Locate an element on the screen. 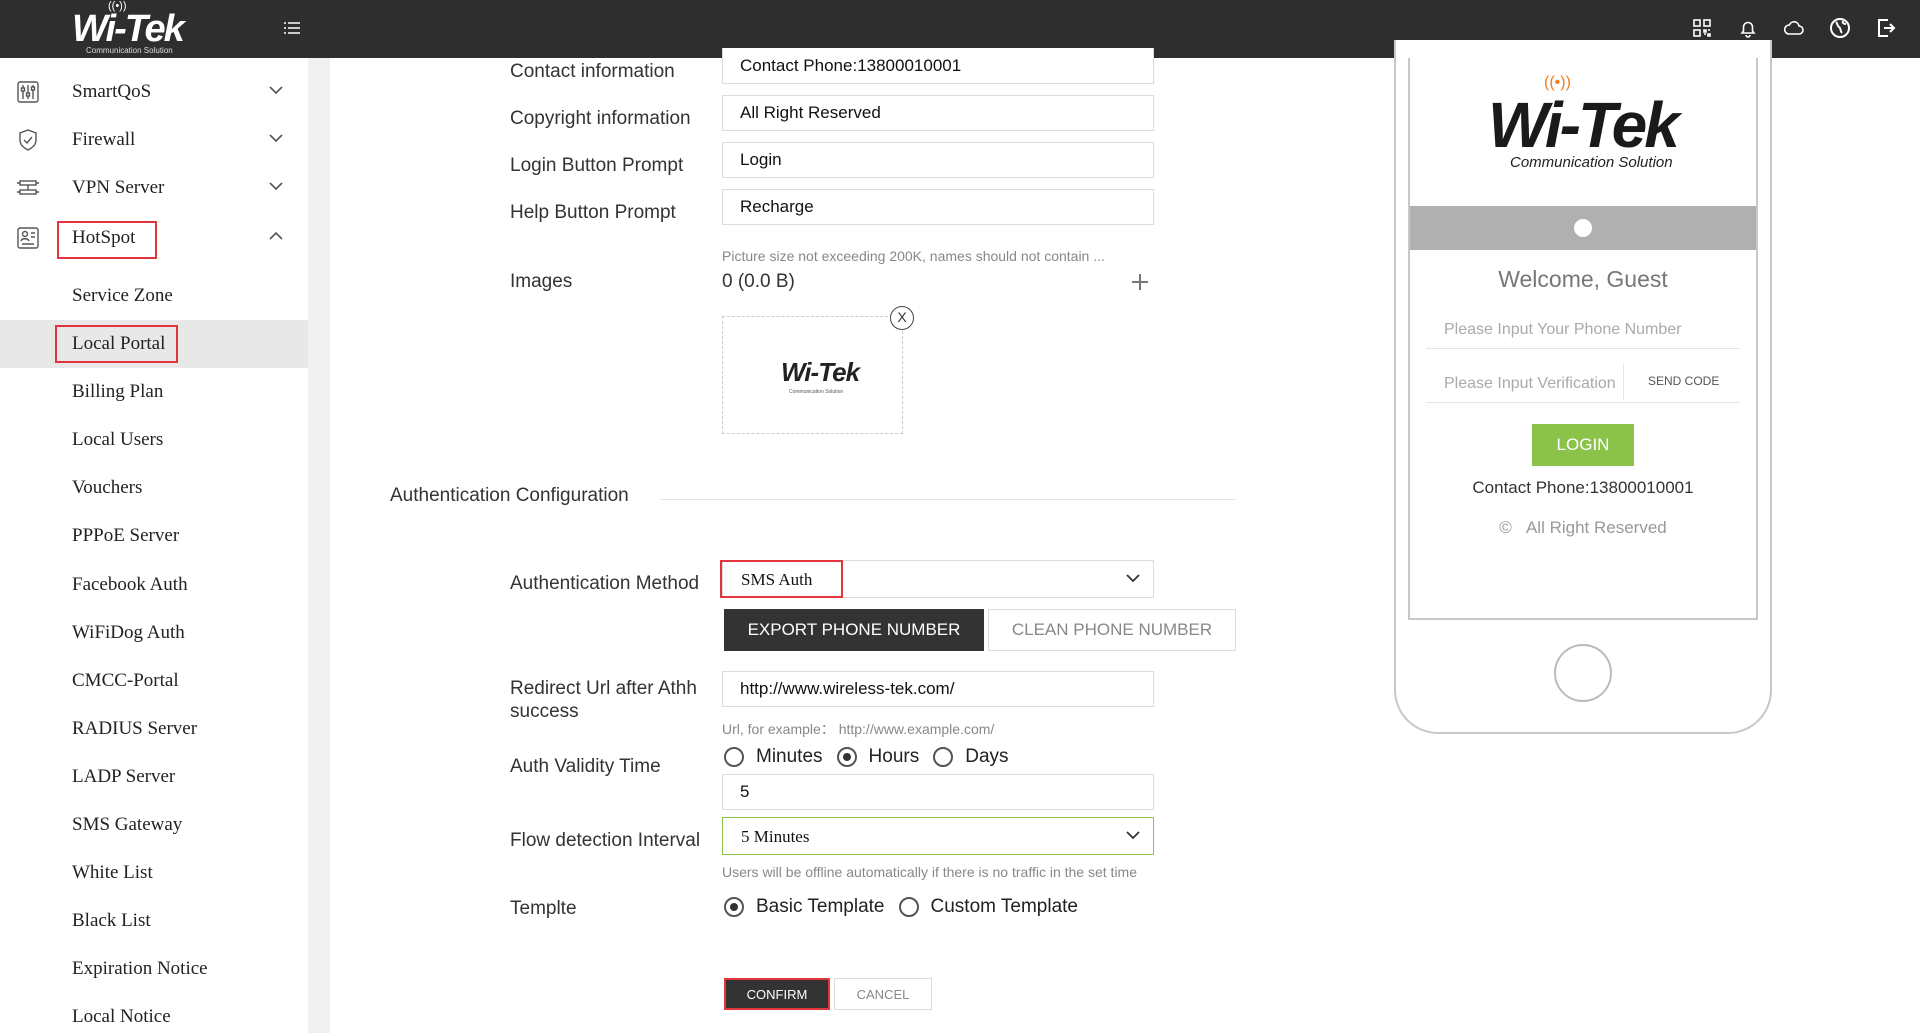 The height and width of the screenshot is (1033, 1920). sidebar-subitem-billing-plan: Billing Plan is located at coordinates (154, 392).